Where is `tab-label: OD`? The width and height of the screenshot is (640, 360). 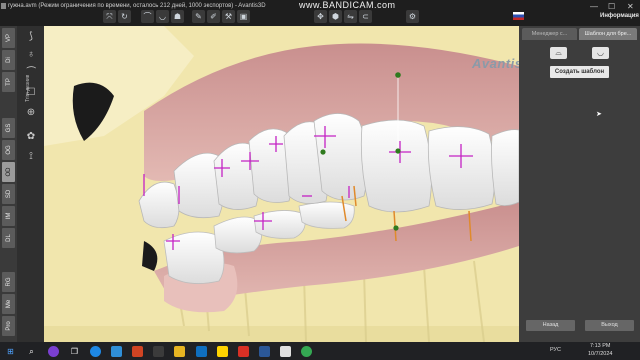
tab-label: OD is located at coordinates (8, 172).